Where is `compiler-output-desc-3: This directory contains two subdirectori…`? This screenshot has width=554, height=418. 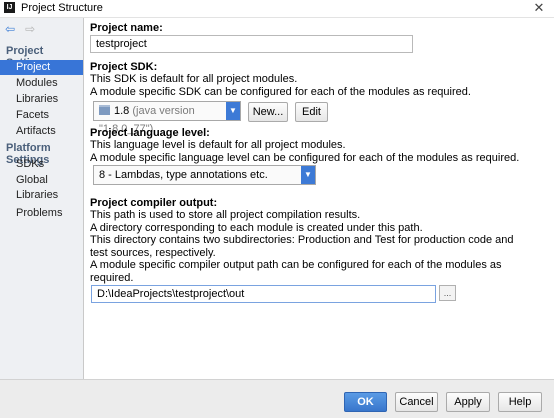 compiler-output-desc-3: This directory contains two subdirectori… is located at coordinates (302, 240).